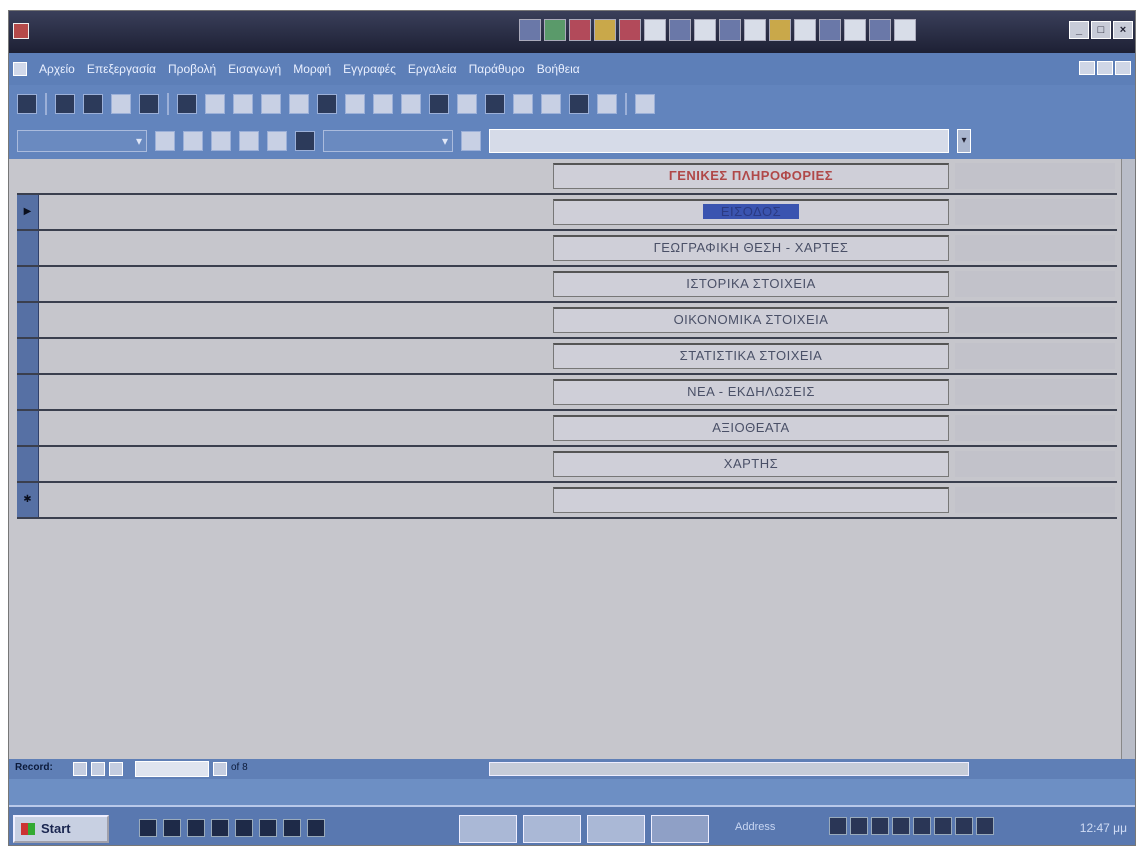 Image resolution: width=1141 pixels, height=851 pixels. I want to click on paste-icon, so click(243, 104).